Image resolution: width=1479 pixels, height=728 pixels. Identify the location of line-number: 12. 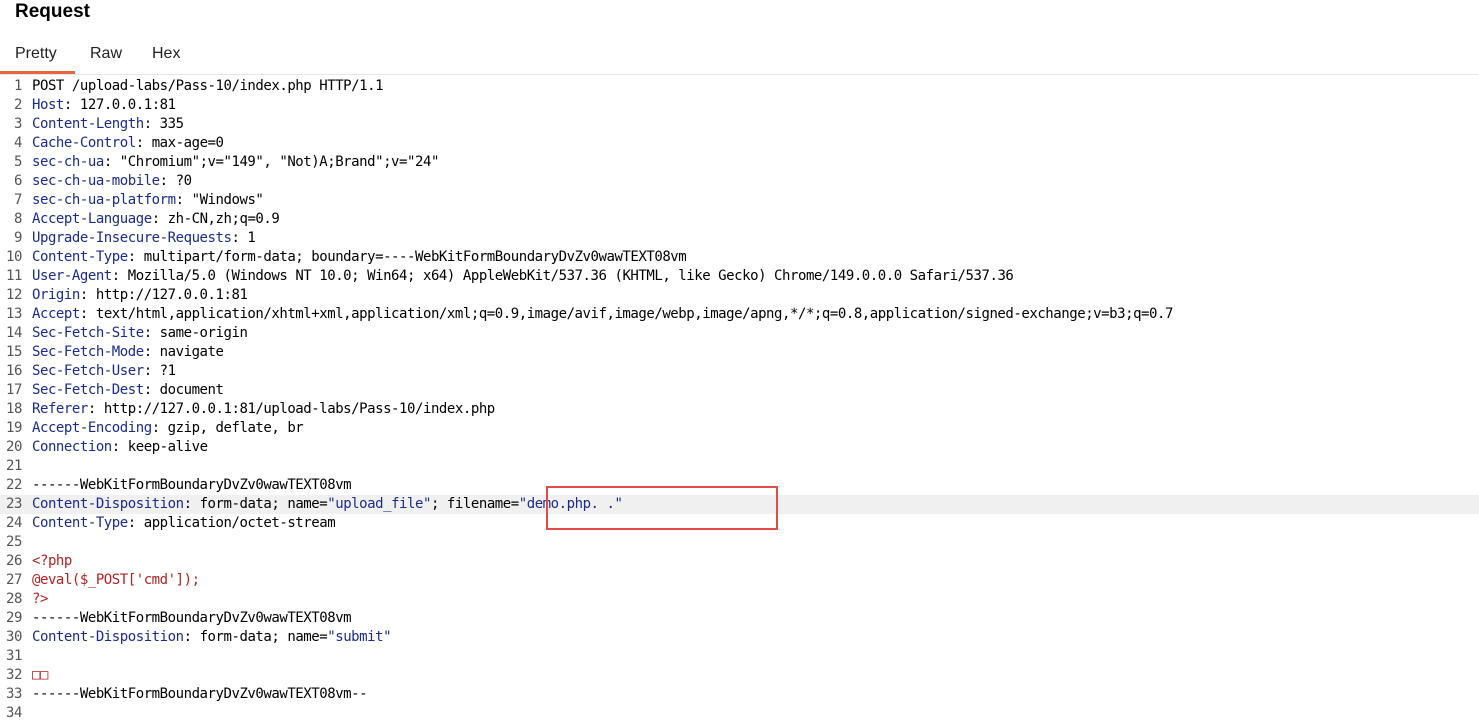
(14, 295).